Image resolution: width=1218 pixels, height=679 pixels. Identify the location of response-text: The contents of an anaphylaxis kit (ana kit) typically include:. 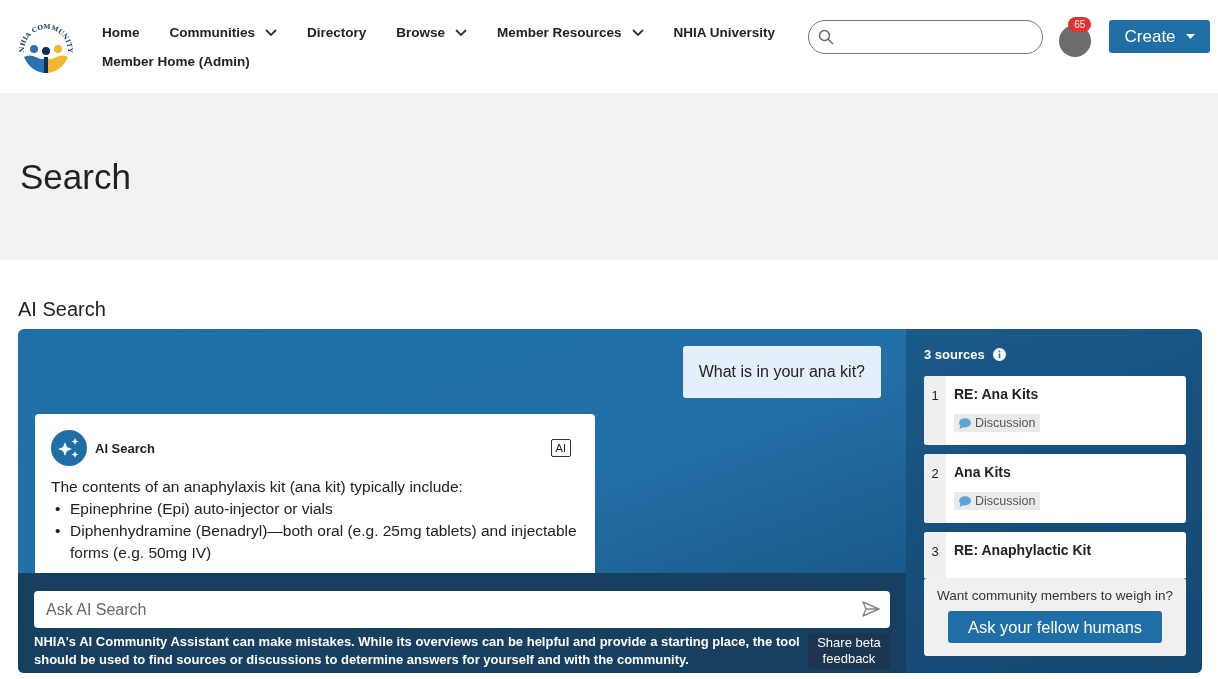
(257, 487).